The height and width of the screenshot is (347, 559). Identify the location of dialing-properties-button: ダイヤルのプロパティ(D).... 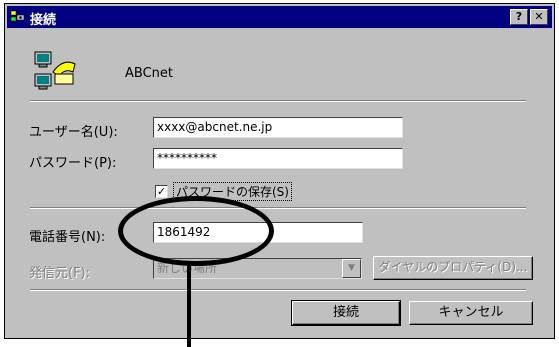
(453, 268).